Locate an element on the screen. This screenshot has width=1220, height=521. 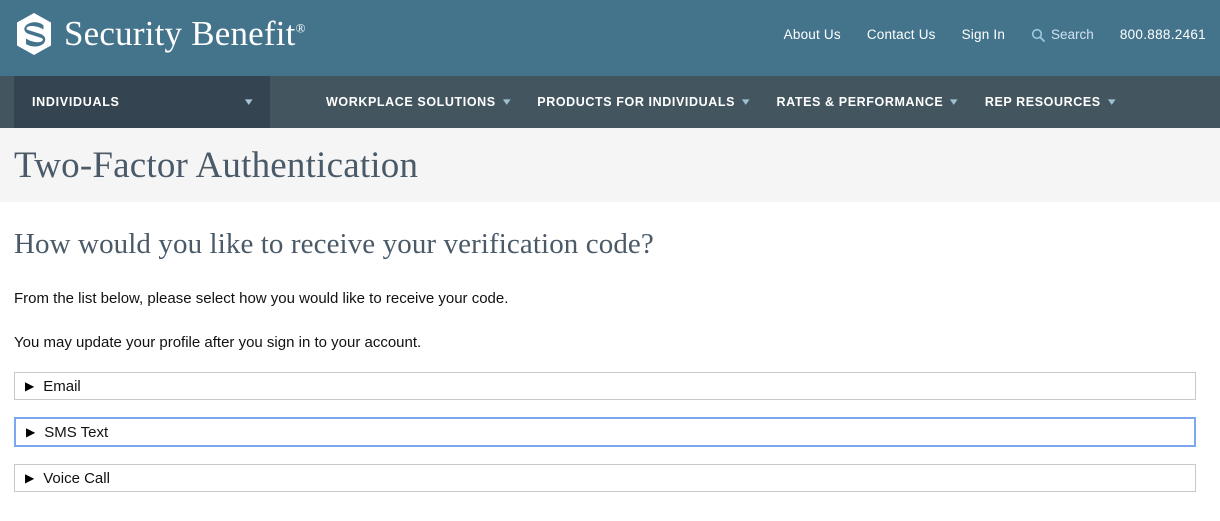
nav-item-label: WORKPLACE SOLUTIONS is located at coordinates (411, 102).